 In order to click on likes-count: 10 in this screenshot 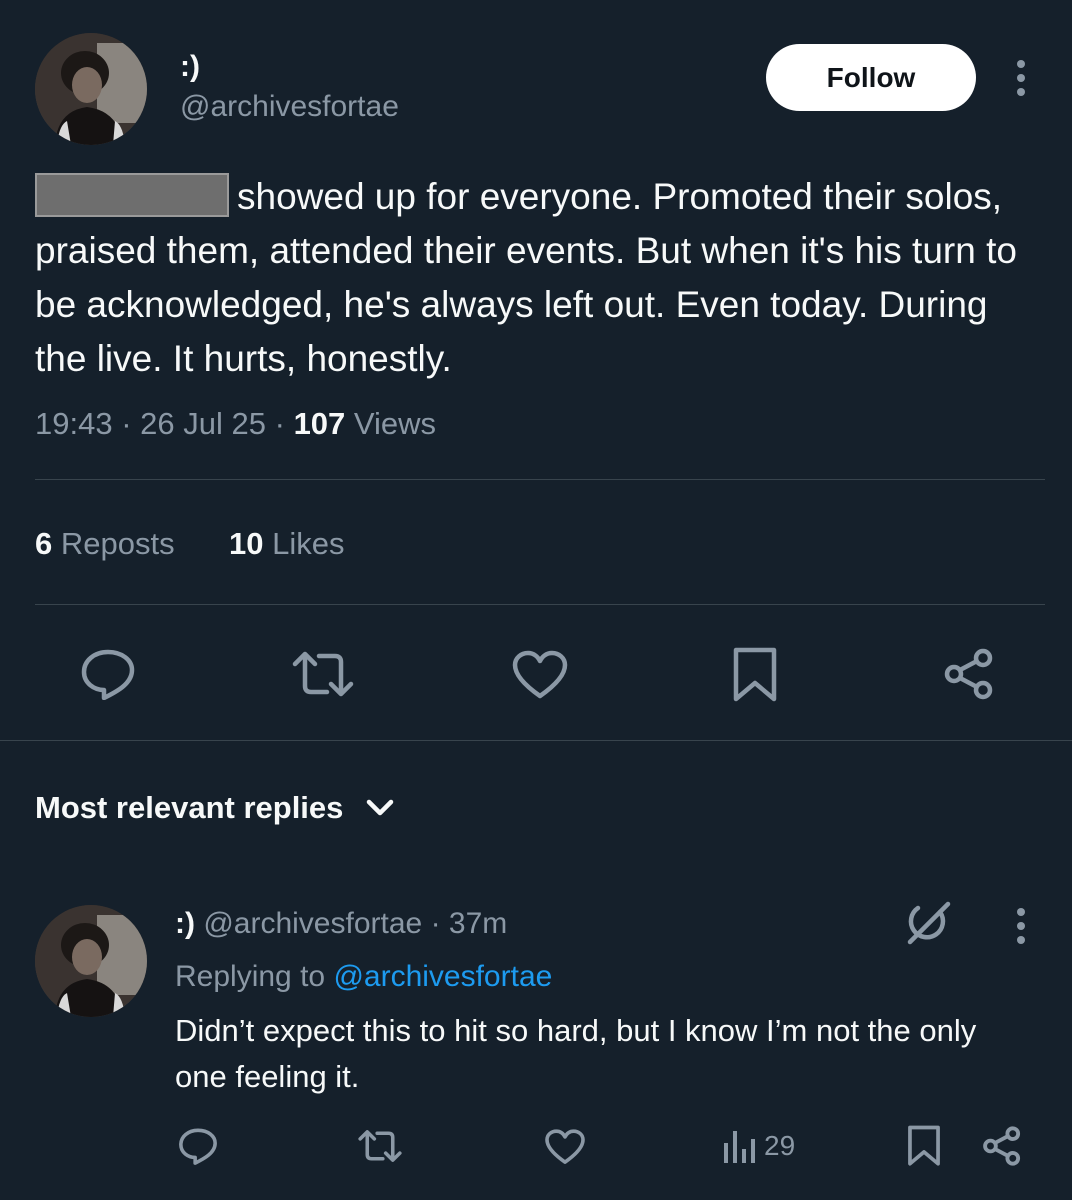, I will do `click(246, 543)`.